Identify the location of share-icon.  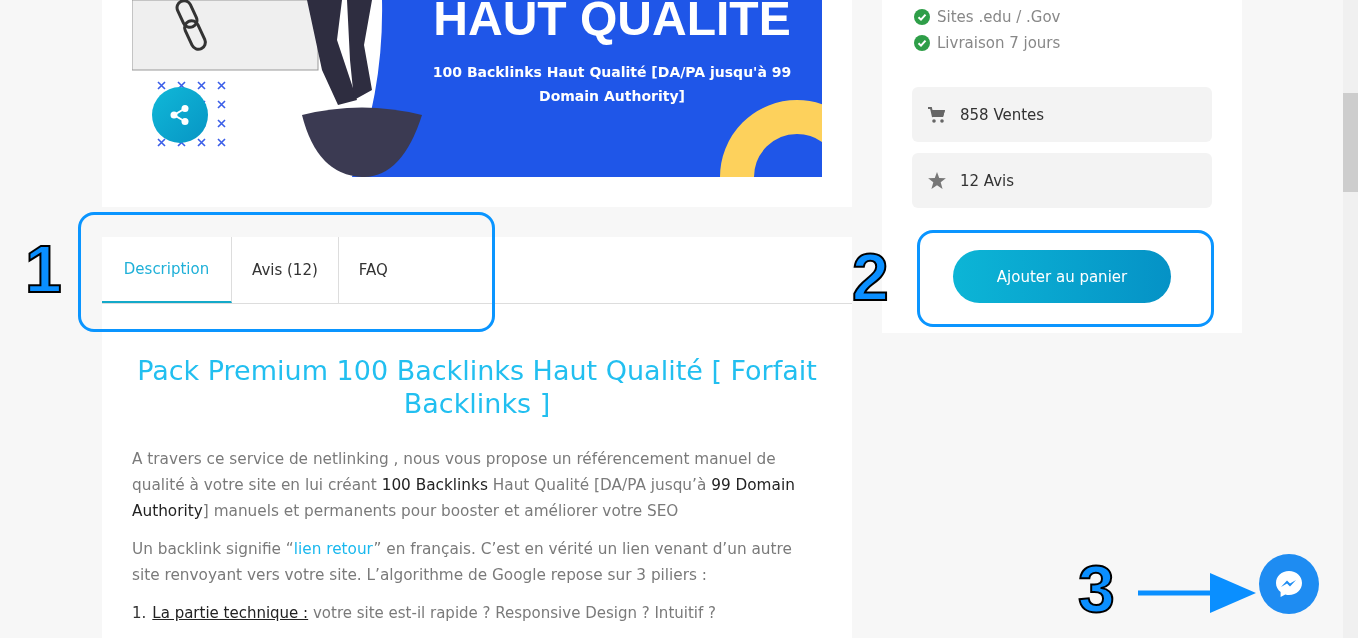
(180, 115).